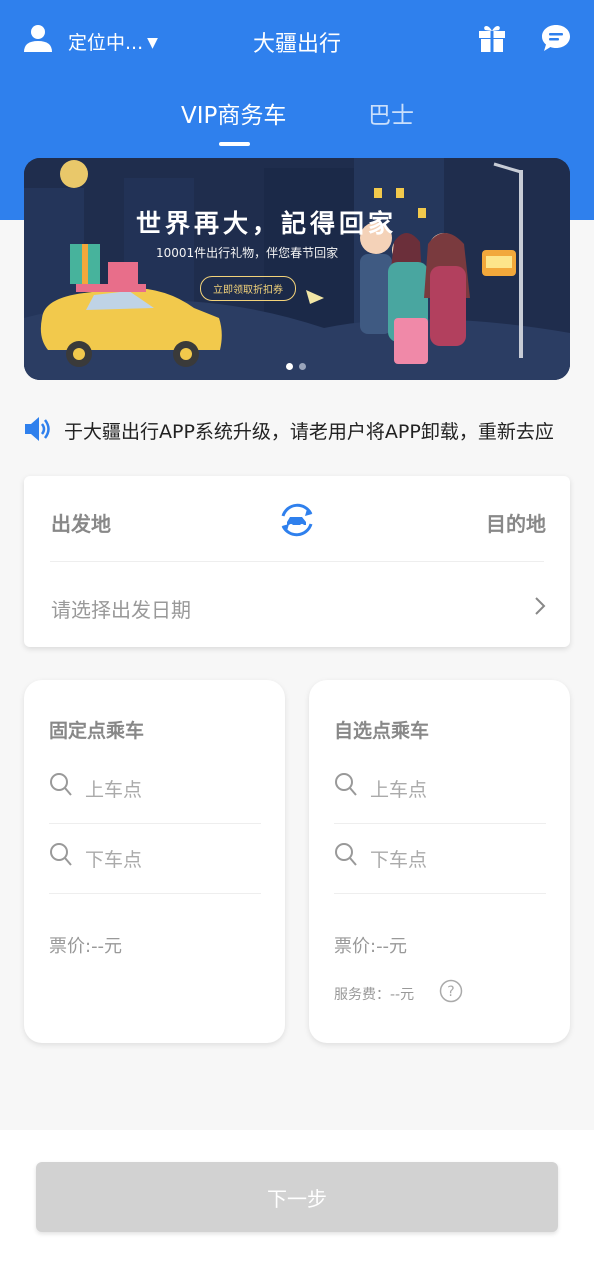 This screenshot has height=1280, width=594. What do you see at coordinates (233, 113) in the screenshot?
I see `tab-vip-business: VIP商务车` at bounding box center [233, 113].